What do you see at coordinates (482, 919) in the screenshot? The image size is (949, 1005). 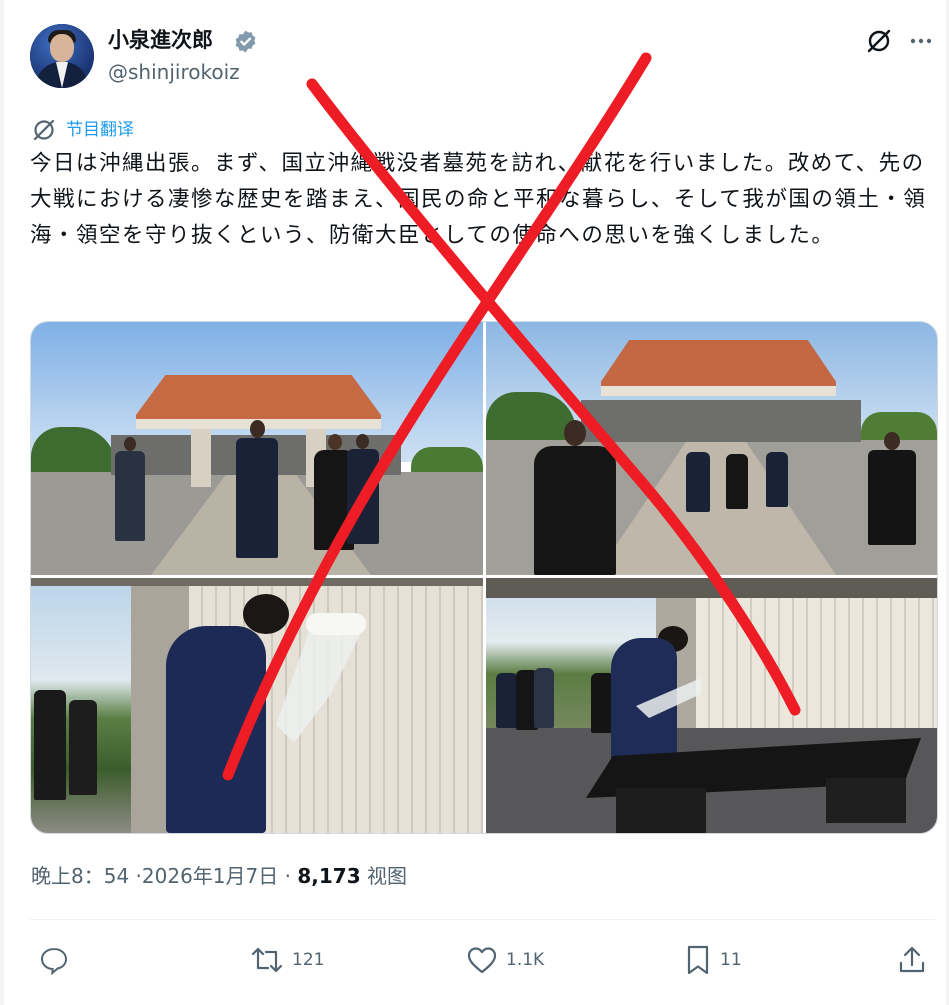 I see `divider` at bounding box center [482, 919].